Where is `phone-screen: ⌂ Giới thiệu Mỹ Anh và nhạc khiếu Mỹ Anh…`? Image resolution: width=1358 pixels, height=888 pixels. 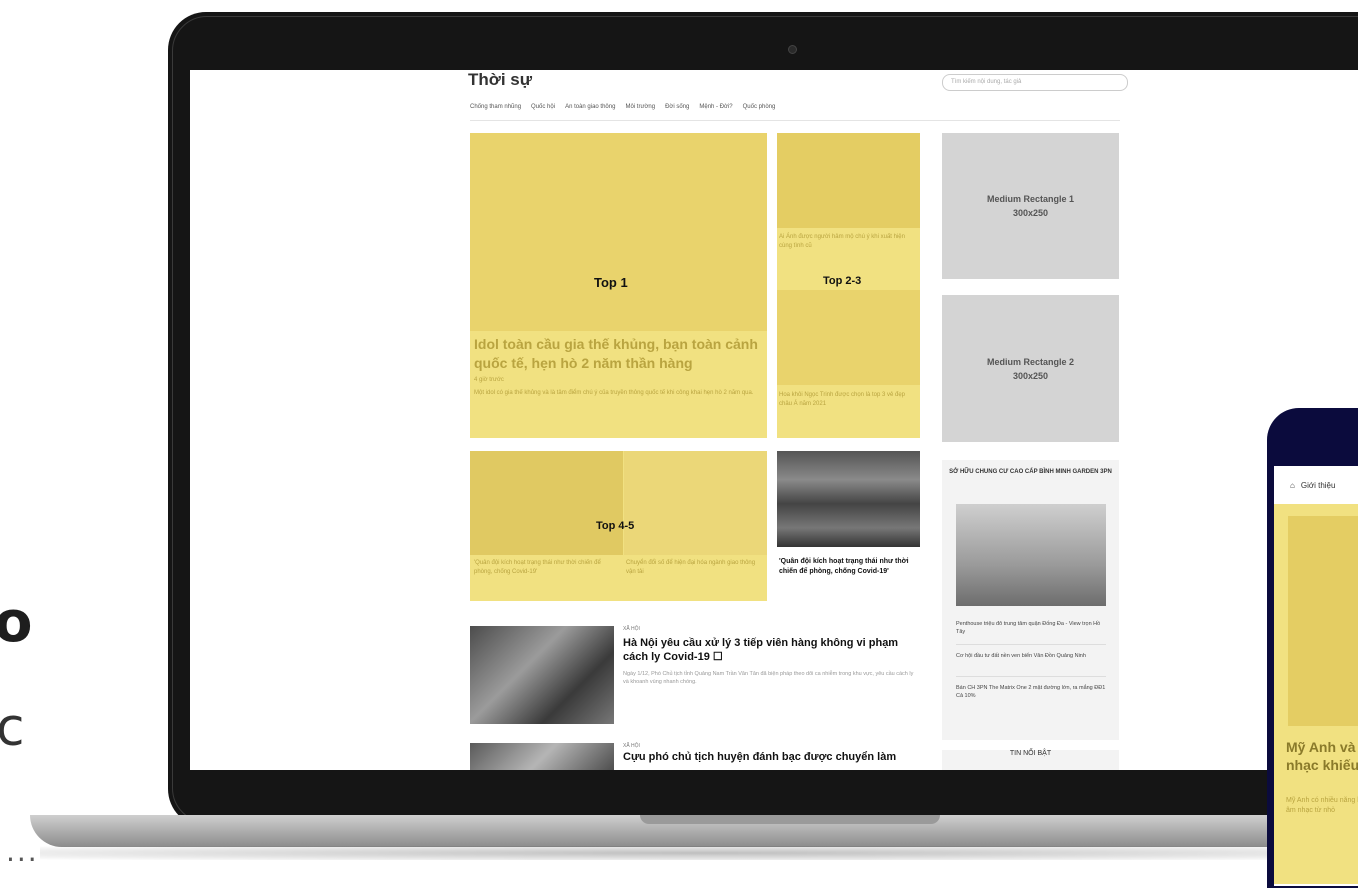 phone-screen: ⌂ Giới thiệu Mỹ Anh và nhạc khiếu Mỹ Anh… is located at coordinates (1316, 676).